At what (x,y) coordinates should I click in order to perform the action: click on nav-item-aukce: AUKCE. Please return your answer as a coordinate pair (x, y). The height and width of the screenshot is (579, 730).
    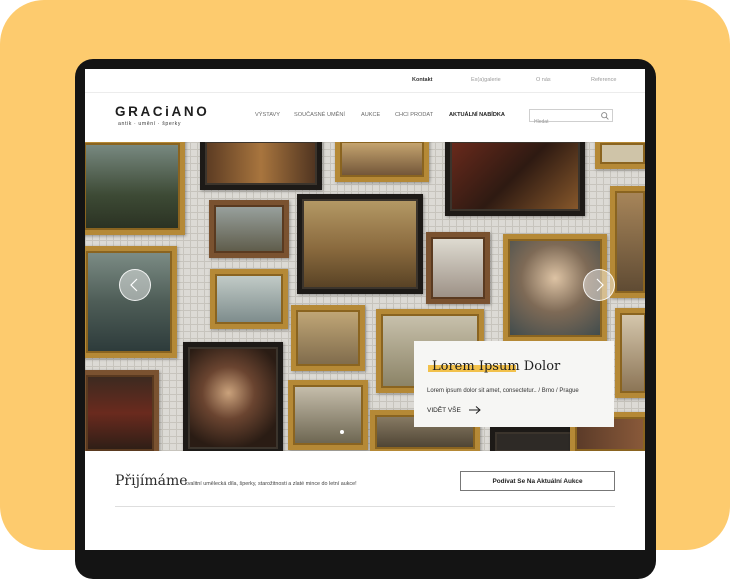
    Looking at the image, I should click on (370, 115).